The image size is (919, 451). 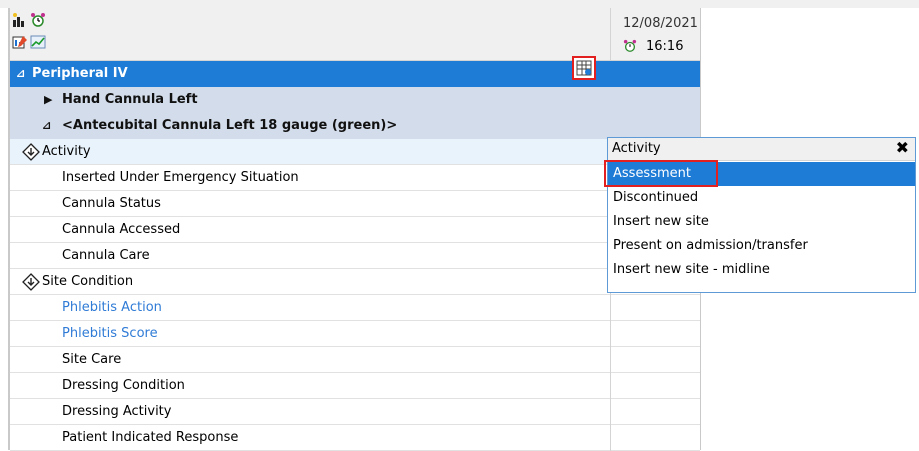 What do you see at coordinates (130, 99) in the screenshot?
I see `subgroup-label: Hand Cannula Left` at bounding box center [130, 99].